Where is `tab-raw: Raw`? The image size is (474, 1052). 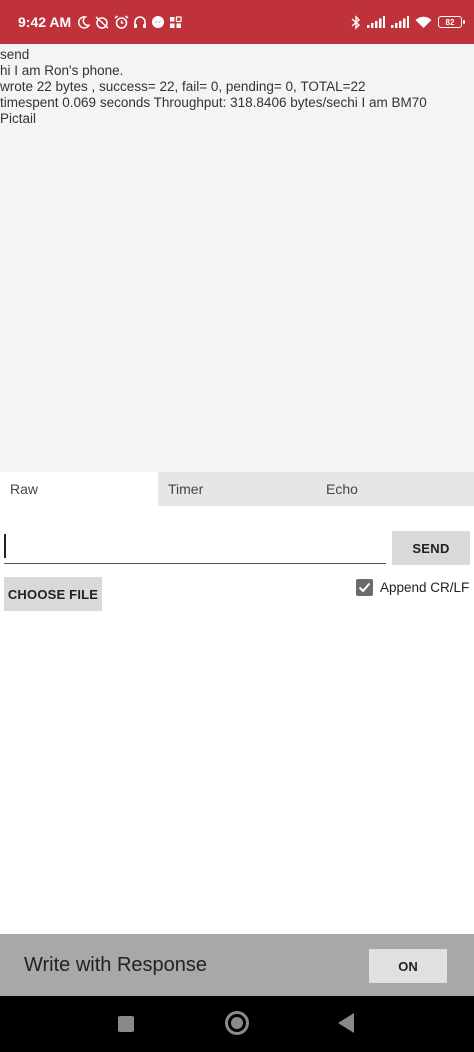 tab-raw: Raw is located at coordinates (79, 489).